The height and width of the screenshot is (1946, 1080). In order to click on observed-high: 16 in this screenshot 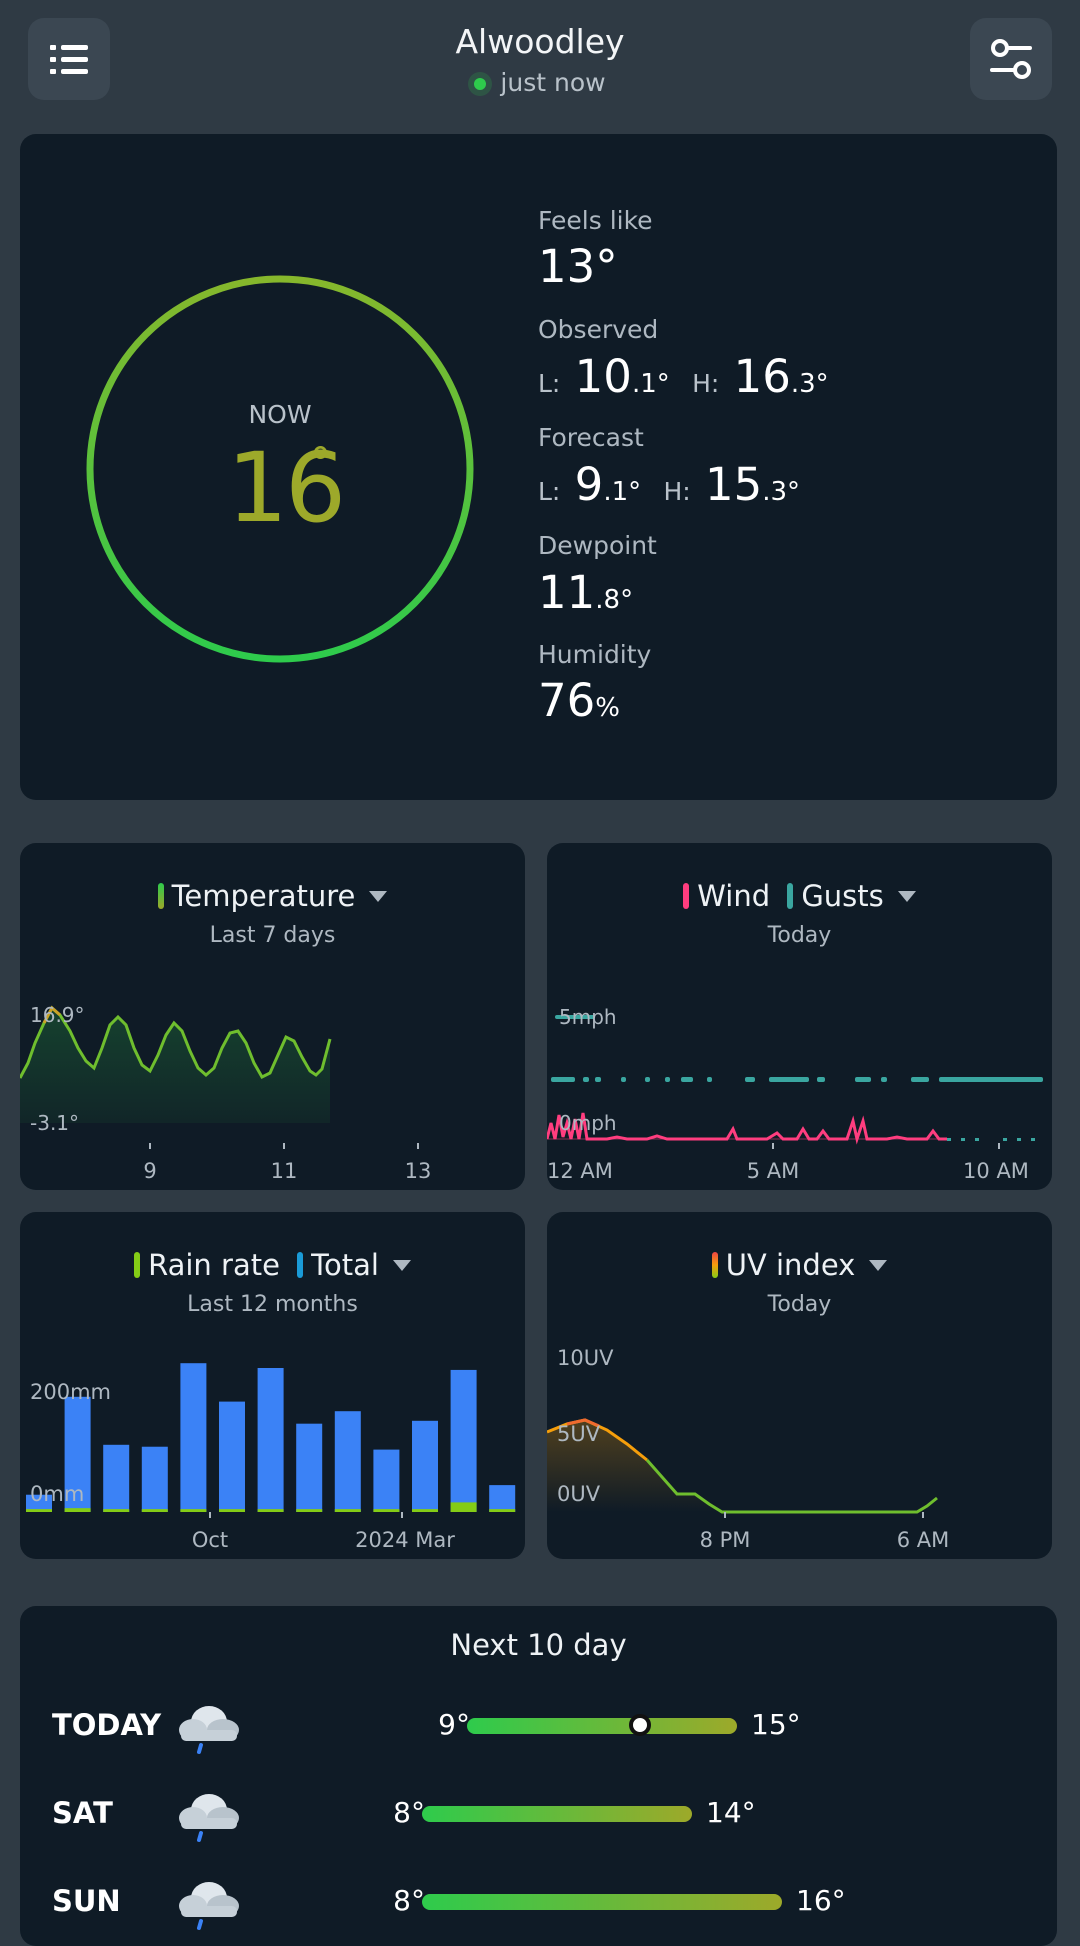, I will do `click(762, 376)`.